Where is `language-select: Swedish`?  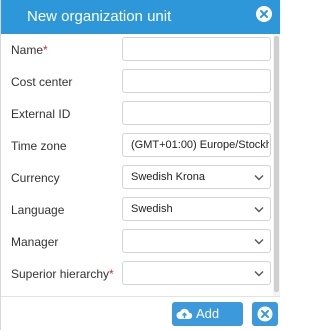 language-select: Swedish is located at coordinates (196, 209).